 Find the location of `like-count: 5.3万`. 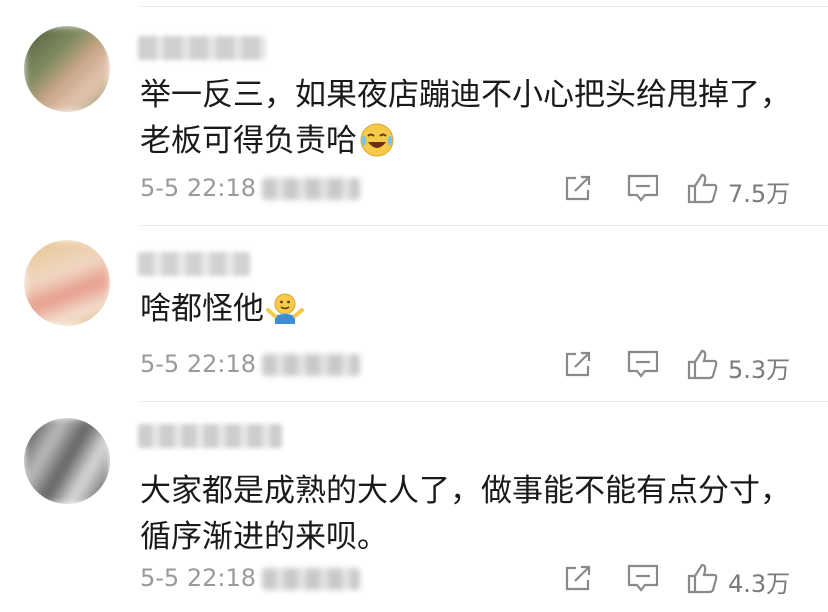

like-count: 5.3万 is located at coordinates (759, 370).